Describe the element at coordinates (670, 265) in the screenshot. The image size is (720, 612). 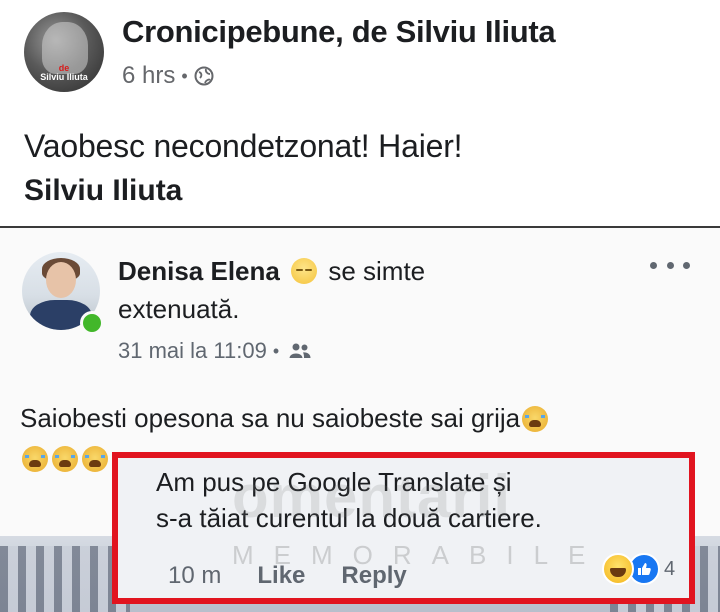
I see `more-options-icon` at that location.